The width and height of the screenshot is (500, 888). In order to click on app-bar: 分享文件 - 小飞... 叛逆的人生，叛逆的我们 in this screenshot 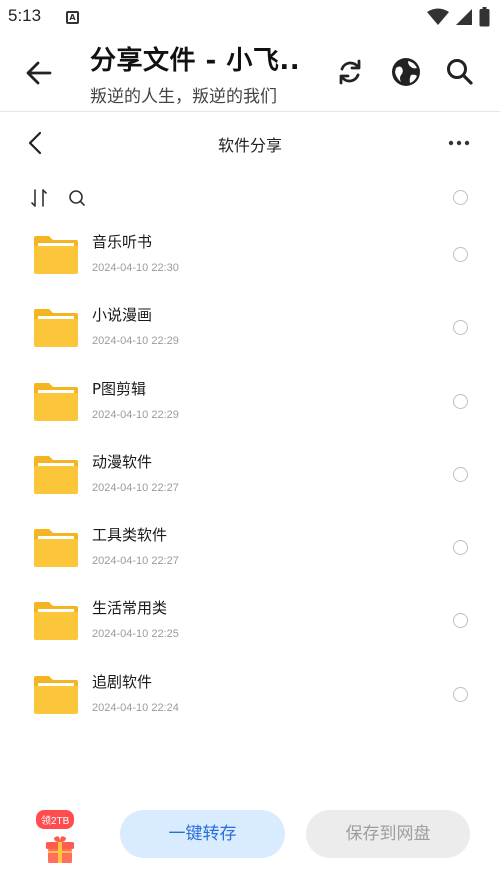, I will do `click(250, 73)`.